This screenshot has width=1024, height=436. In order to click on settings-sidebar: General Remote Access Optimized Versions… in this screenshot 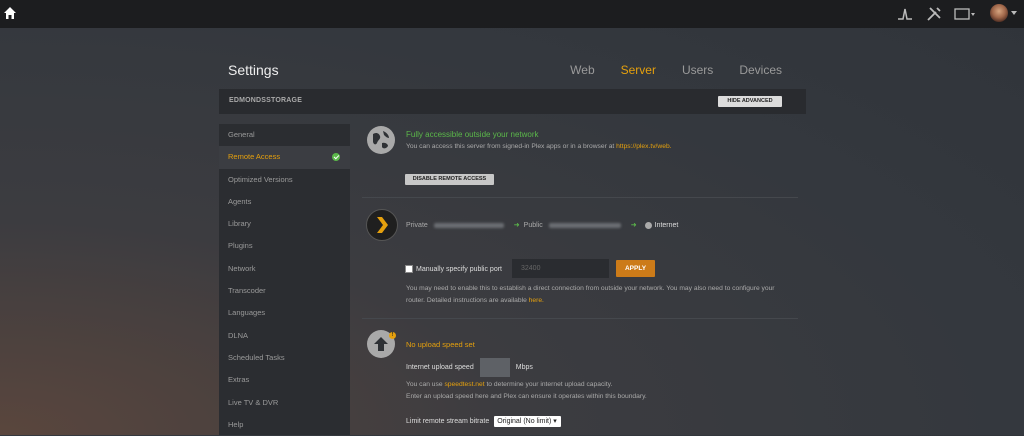, I will do `click(284, 279)`.